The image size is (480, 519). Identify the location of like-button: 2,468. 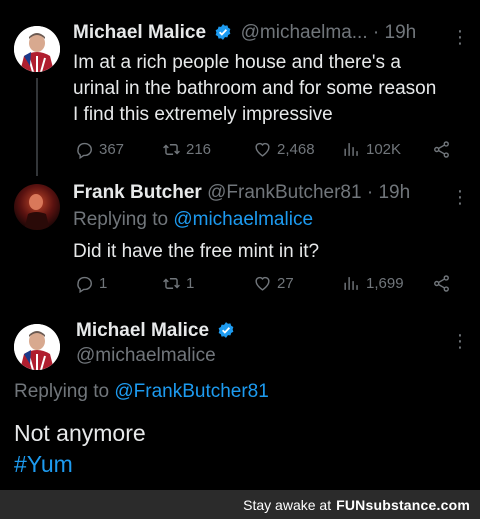
(284, 149).